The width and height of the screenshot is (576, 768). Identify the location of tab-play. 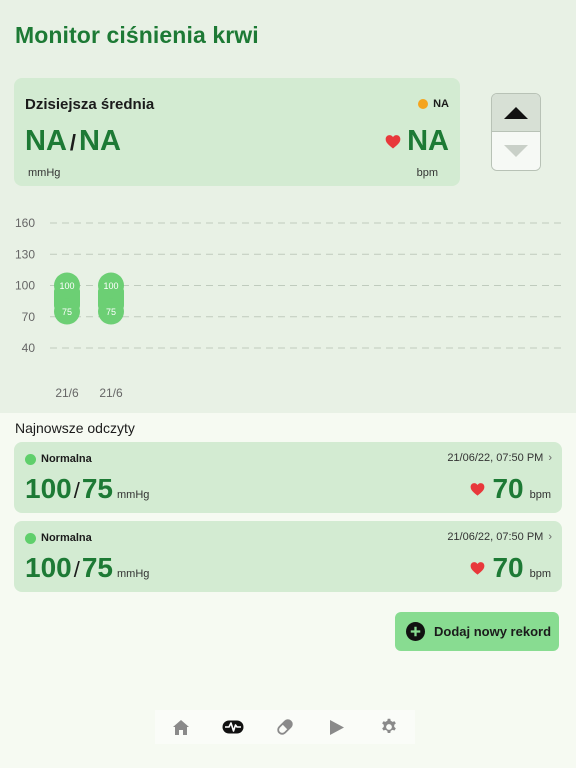
(337, 727).